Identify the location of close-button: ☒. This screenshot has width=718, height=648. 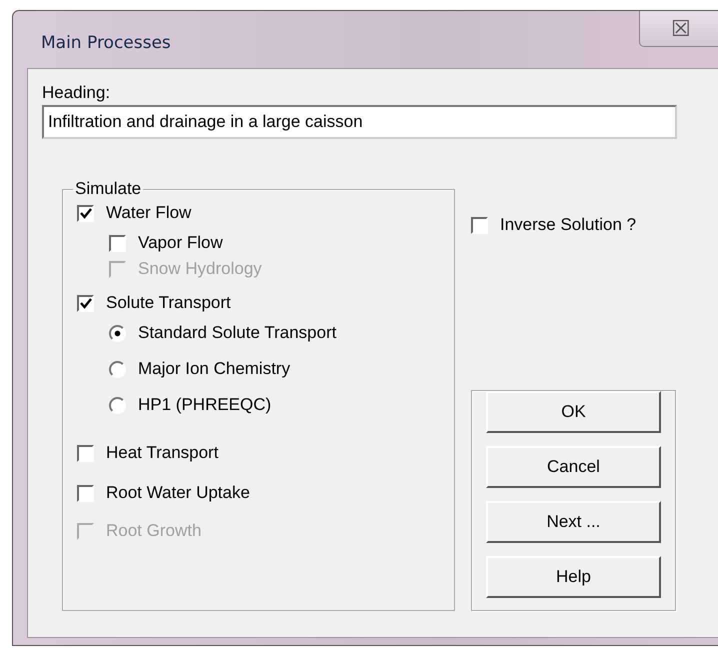
(678, 29).